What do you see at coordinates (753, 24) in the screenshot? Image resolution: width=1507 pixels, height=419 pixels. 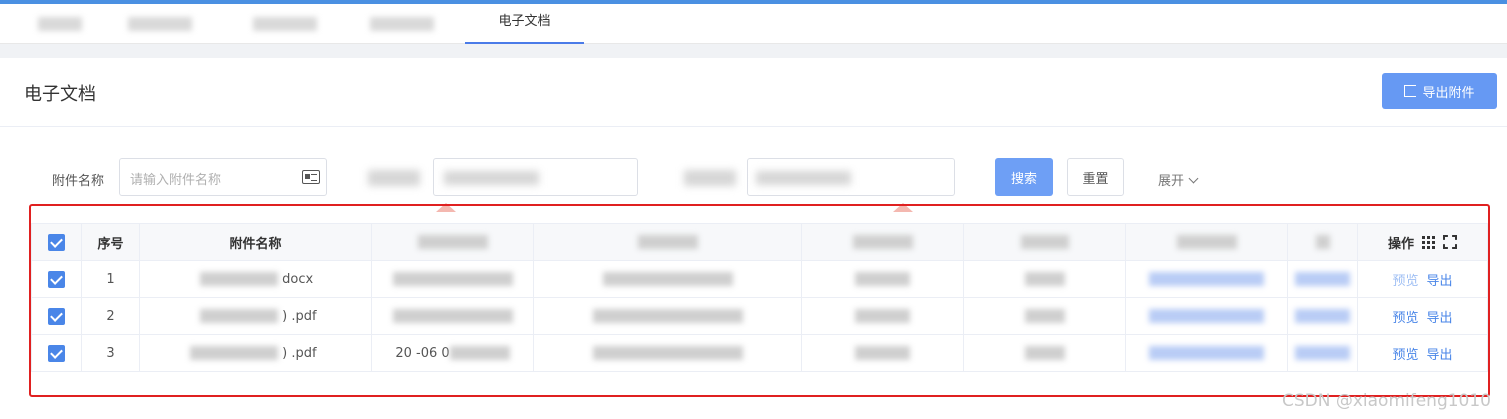 I see `tab-bar: 首页 管理 电子文档` at bounding box center [753, 24].